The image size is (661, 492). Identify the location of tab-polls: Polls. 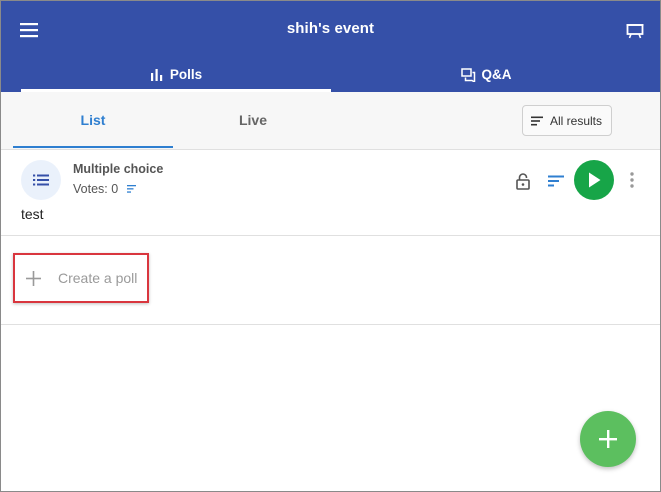
(176, 74).